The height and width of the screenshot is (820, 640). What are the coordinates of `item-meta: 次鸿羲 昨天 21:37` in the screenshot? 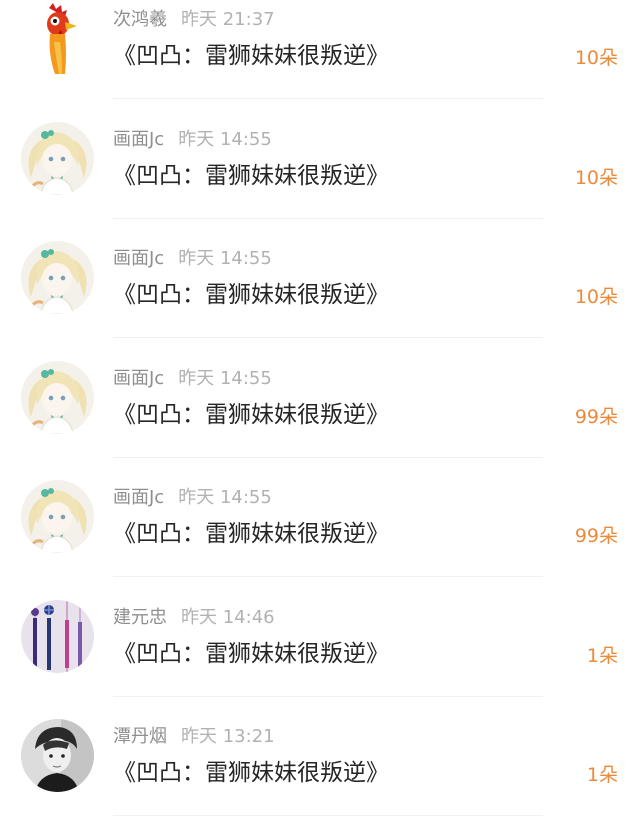 It's located at (194, 20).